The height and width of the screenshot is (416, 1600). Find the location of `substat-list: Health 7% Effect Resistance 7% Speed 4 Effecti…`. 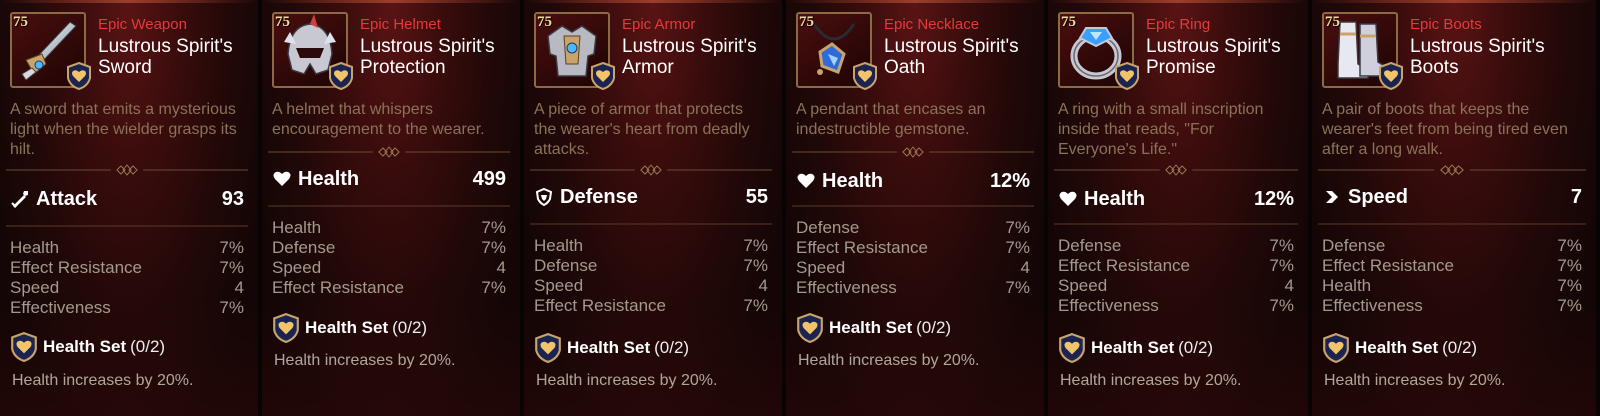

substat-list: Health 7% Effect Resistance 7% Speed 4 Effecti… is located at coordinates (127, 278).